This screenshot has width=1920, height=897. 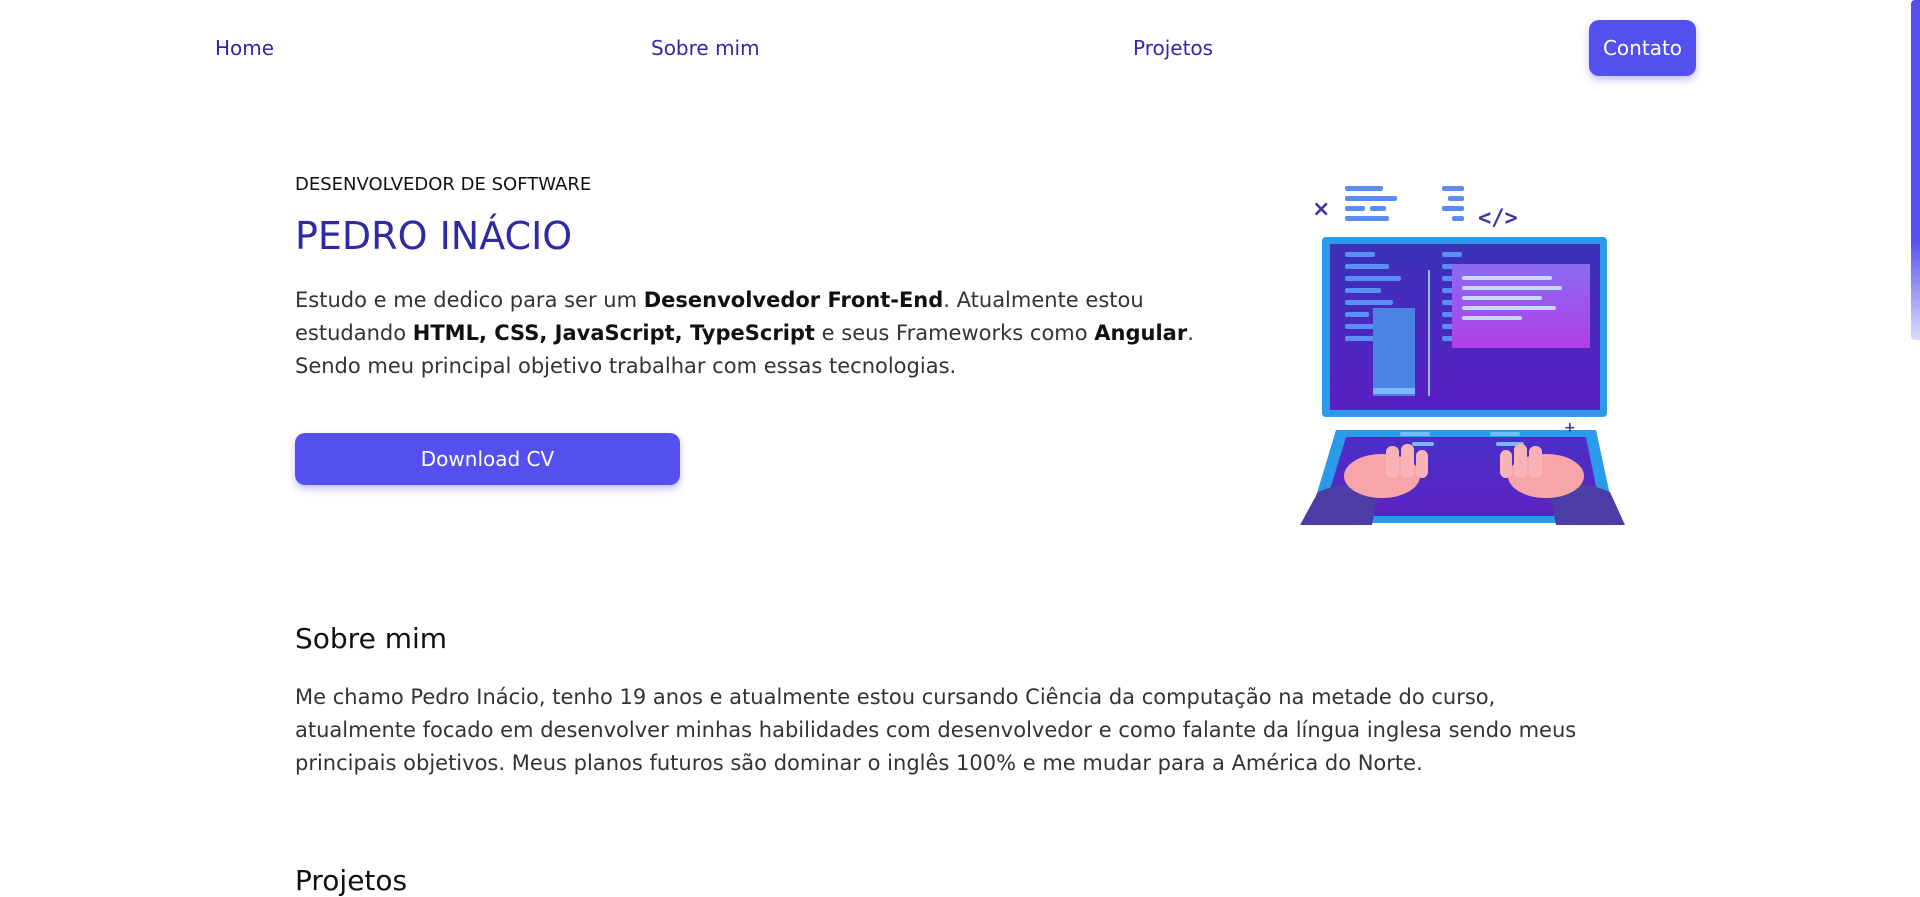 I want to click on hero-desc-text-1: Estudo e me dedico para ser um, so click(x=469, y=300).